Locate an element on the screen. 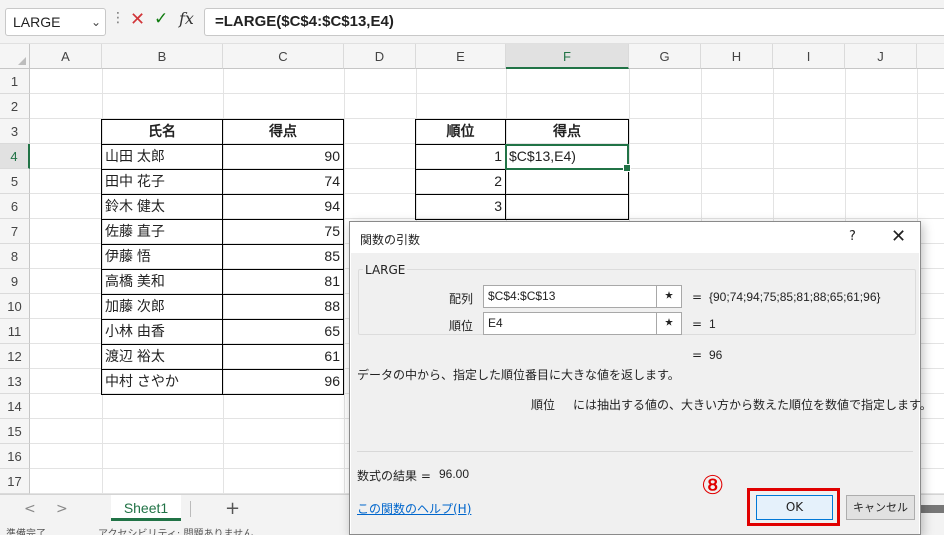 This screenshot has height=535, width=944. row-header-9: 9 is located at coordinates (15, 281).